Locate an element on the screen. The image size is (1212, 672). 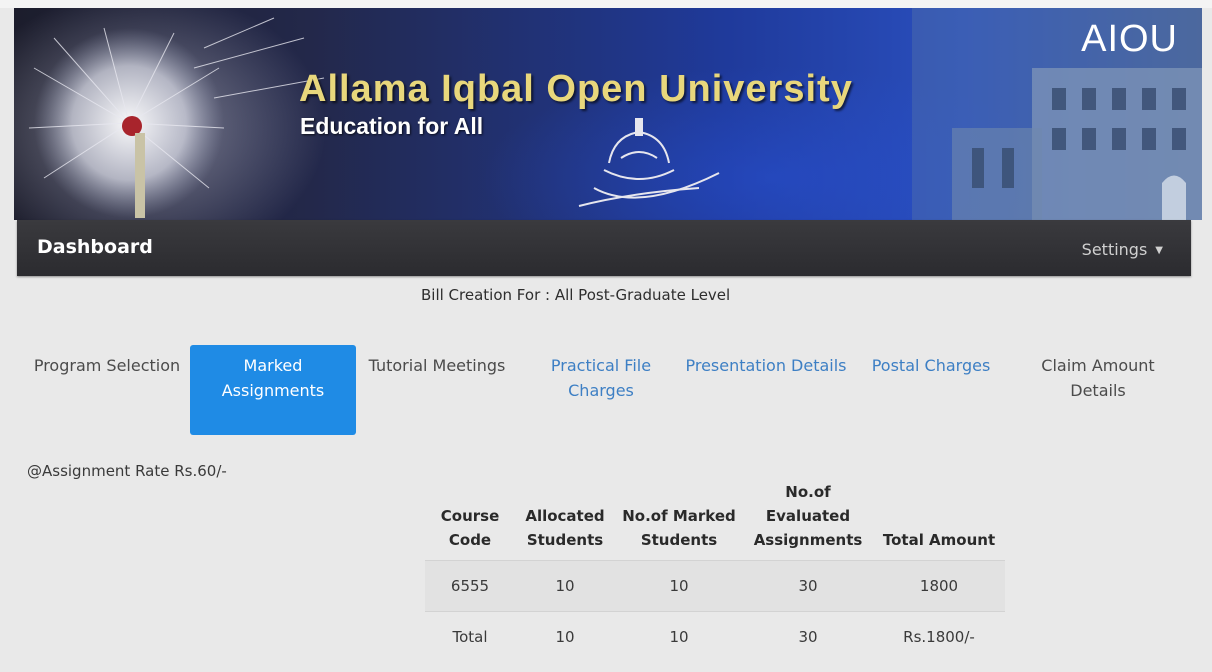
cell-total-label: Total is located at coordinates (470, 637).